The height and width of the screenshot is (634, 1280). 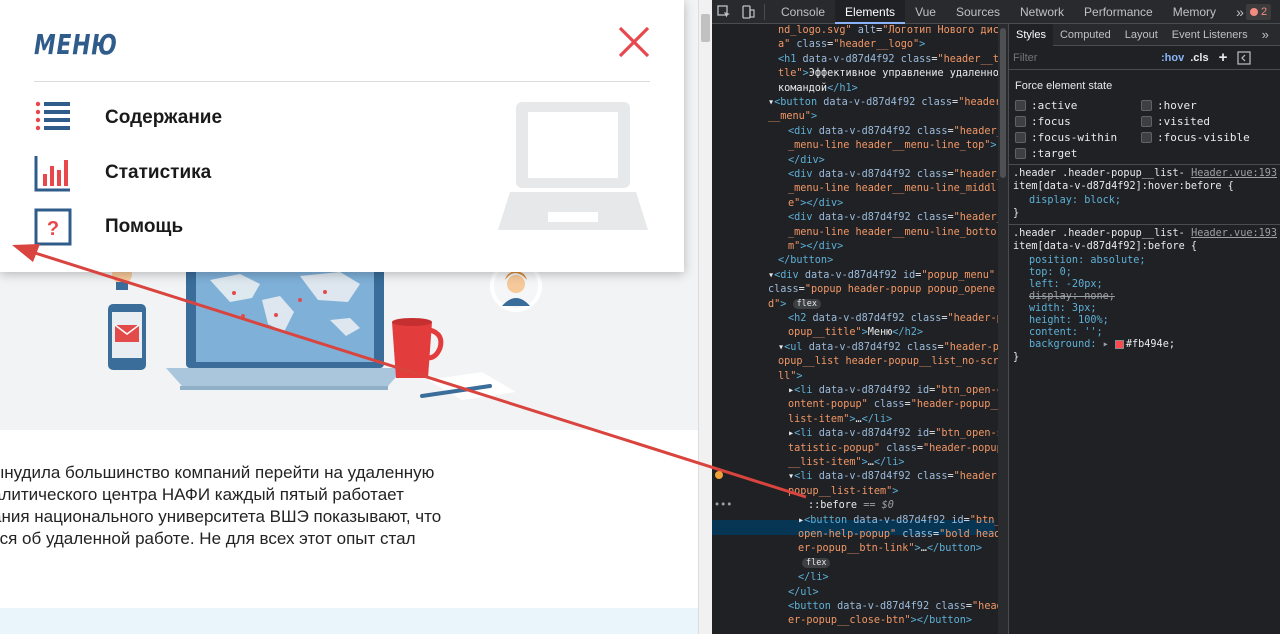 I want to click on error-count-badge: 2, so click(x=1259, y=12).